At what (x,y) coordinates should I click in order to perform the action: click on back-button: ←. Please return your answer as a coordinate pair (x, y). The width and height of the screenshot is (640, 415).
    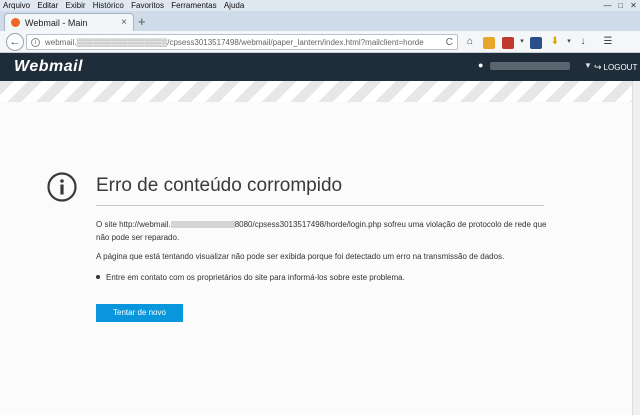
    Looking at the image, I should click on (15, 42).